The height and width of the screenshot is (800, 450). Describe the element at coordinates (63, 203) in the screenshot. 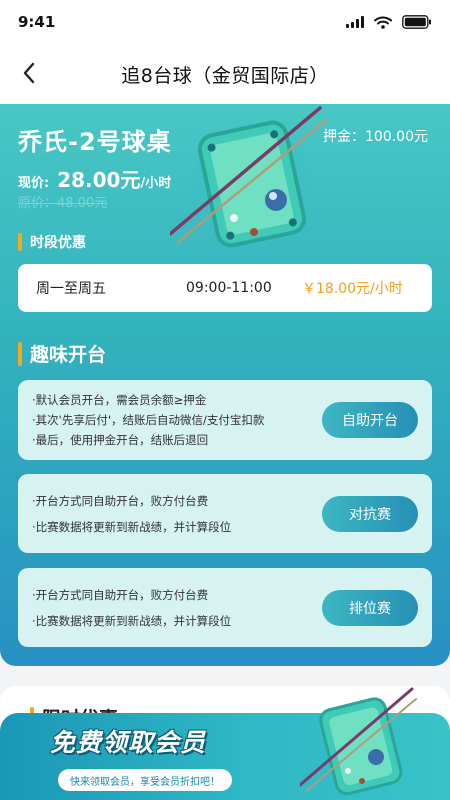

I see `original-price: 原价：48.00元` at that location.